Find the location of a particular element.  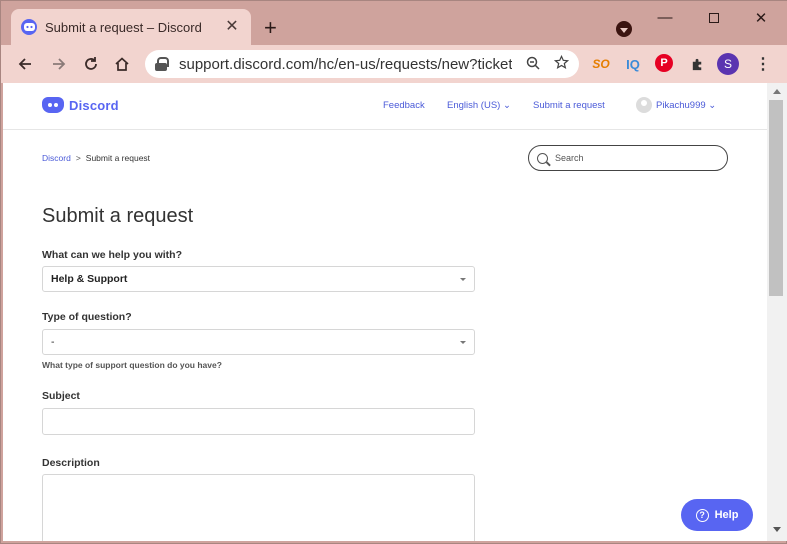

back-button is located at coordinates (25, 64).